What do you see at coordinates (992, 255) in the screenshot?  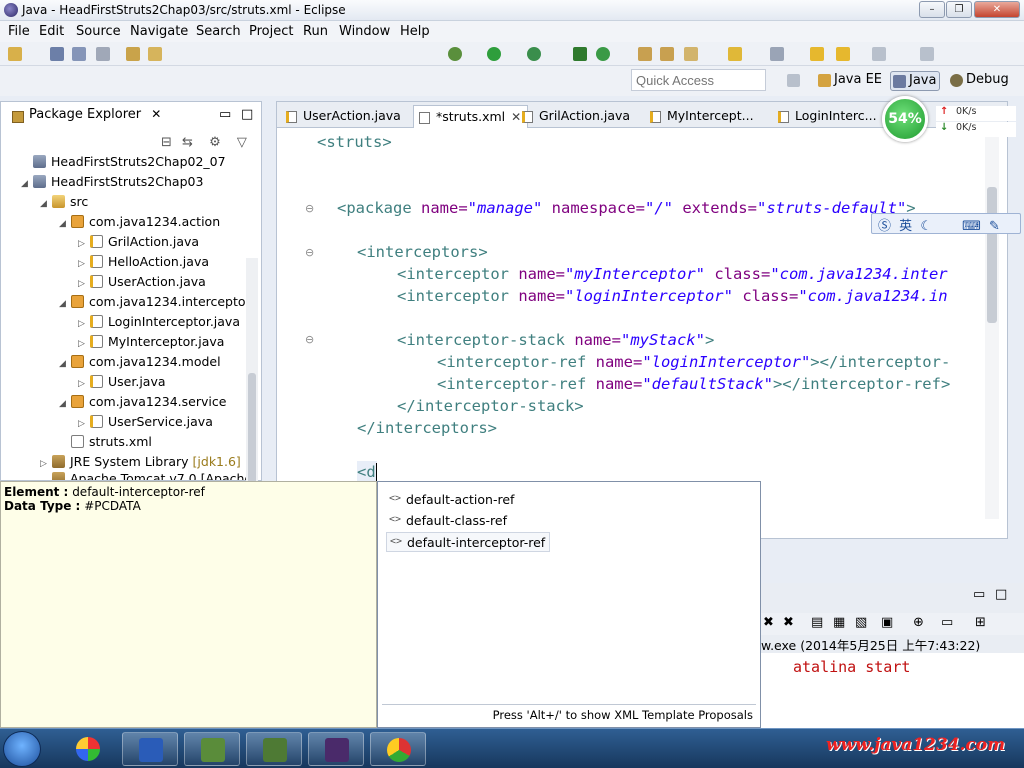 I see `scrollbar-thumb` at bounding box center [992, 255].